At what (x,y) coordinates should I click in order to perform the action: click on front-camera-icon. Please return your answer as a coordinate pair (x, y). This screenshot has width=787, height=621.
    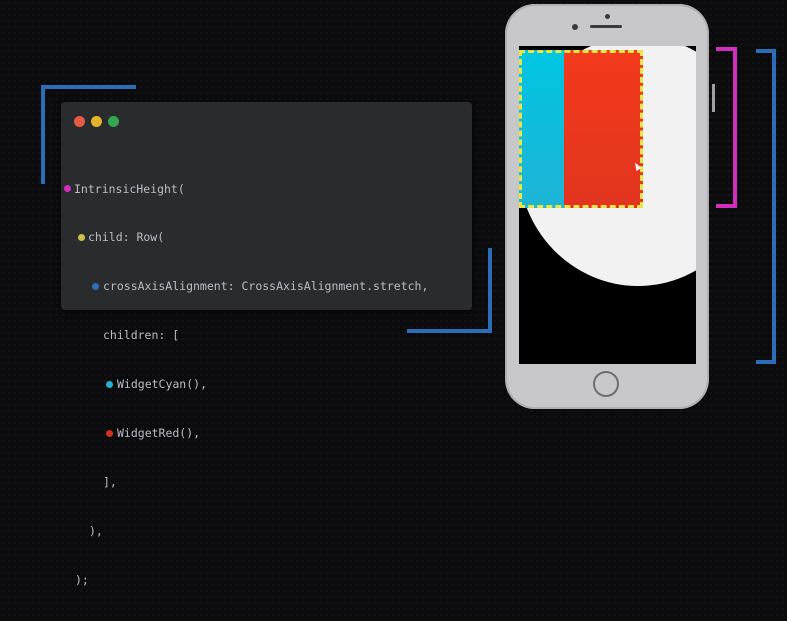
    Looking at the image, I should click on (607, 16).